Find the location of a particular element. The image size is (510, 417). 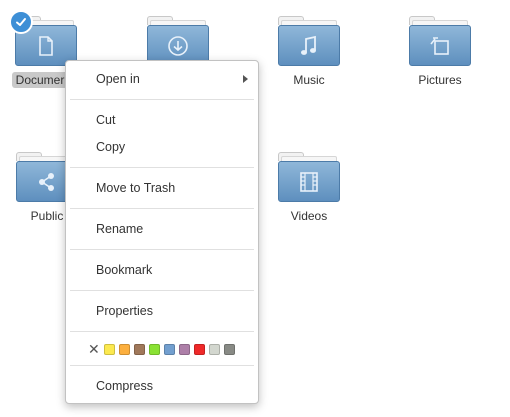

clear-color-icon: ✕ is located at coordinates (95, 349).